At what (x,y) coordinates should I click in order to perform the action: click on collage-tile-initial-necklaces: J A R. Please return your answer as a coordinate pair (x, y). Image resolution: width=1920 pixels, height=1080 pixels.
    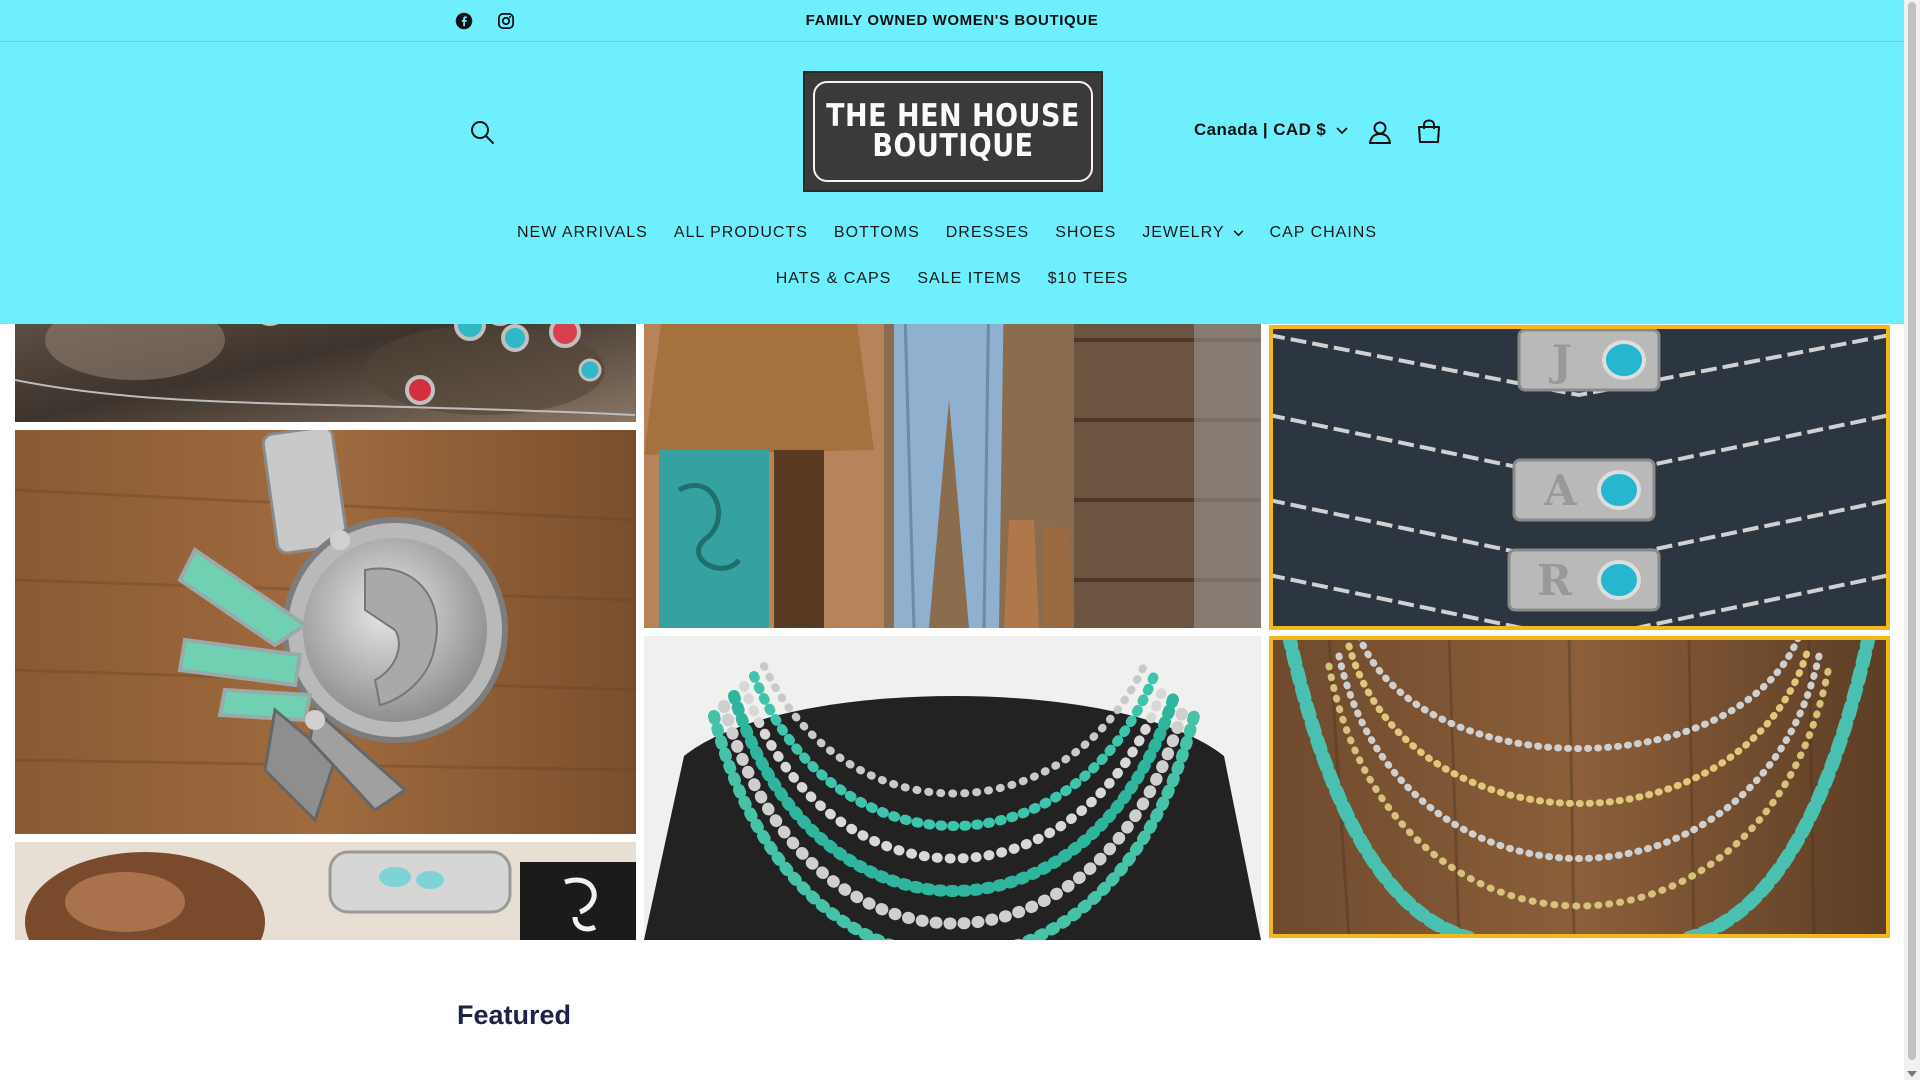
    Looking at the image, I should click on (1579, 477).